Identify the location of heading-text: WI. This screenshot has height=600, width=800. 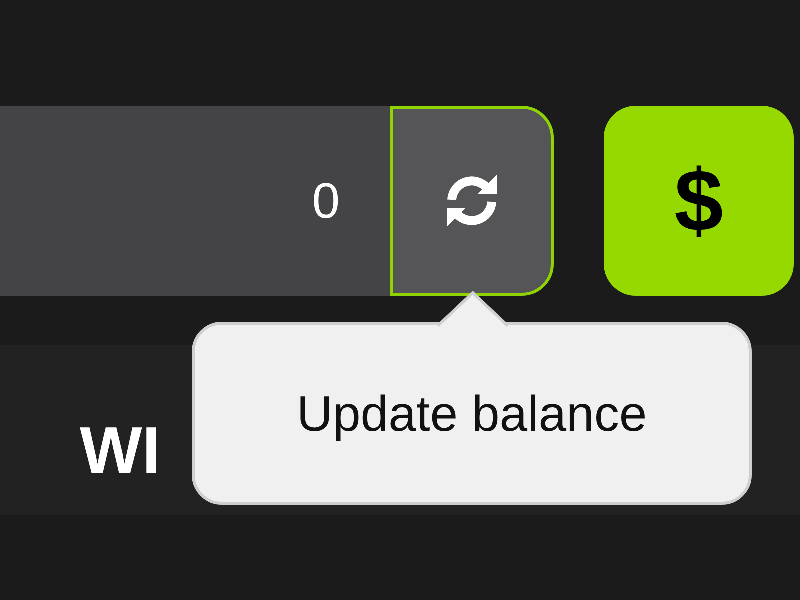
(120, 450).